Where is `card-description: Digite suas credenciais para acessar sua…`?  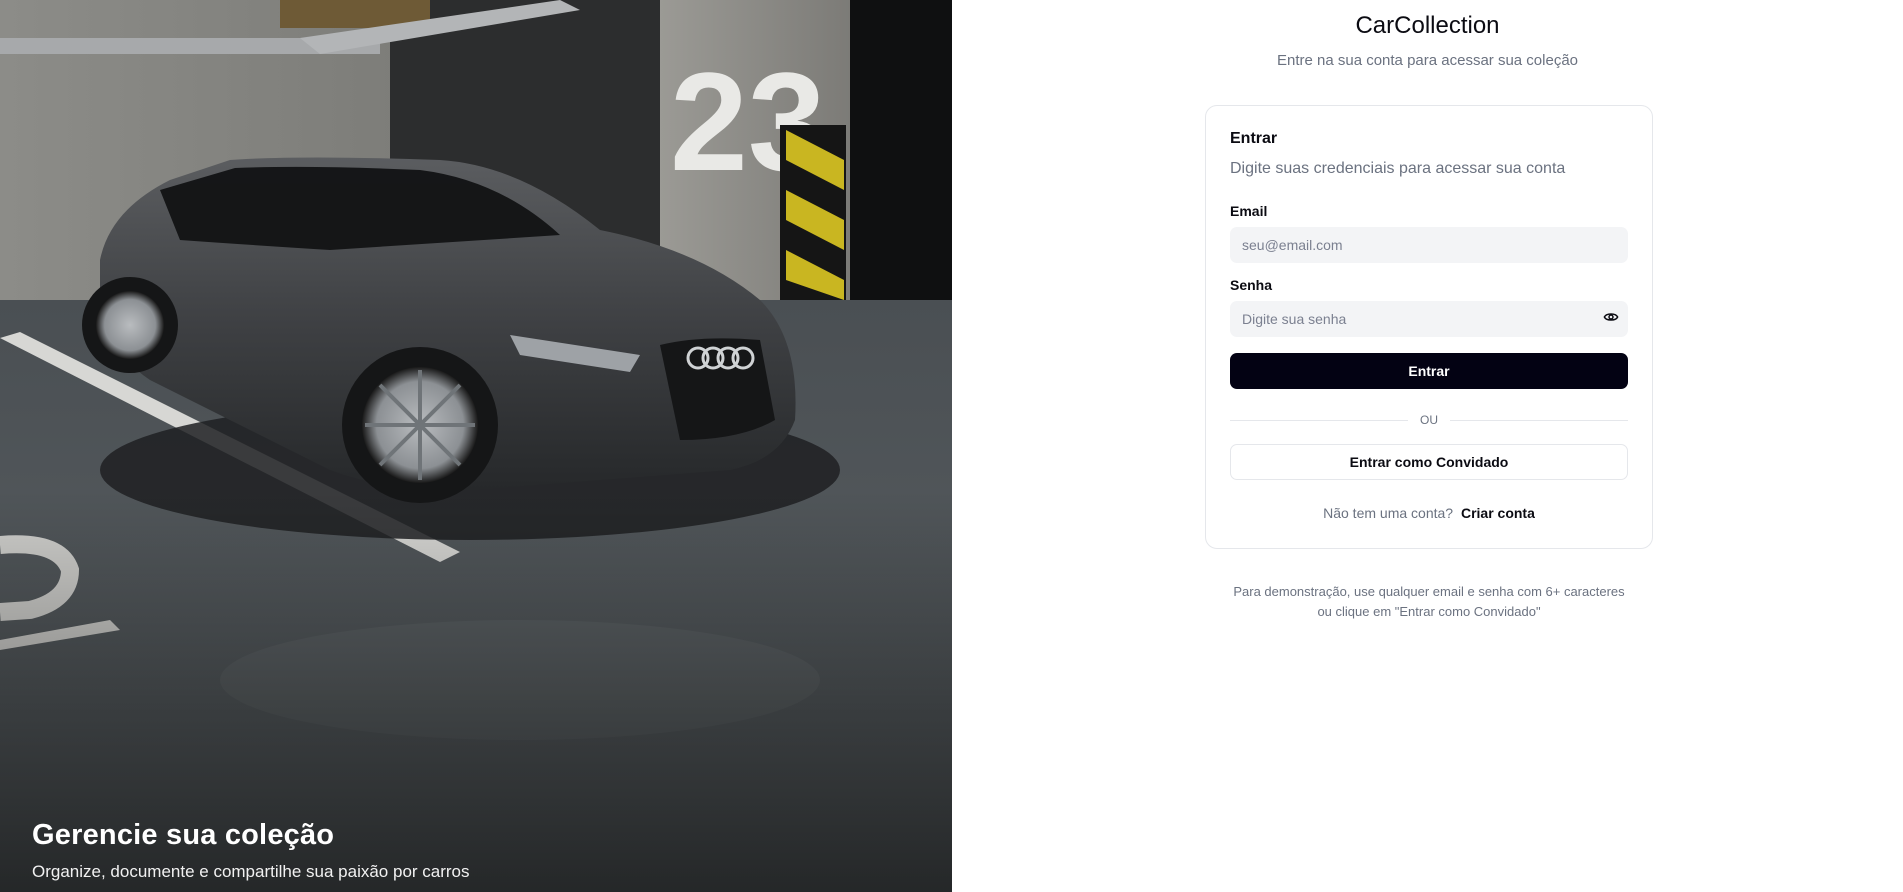 card-description: Digite suas credenciais para acessar sua… is located at coordinates (1398, 168).